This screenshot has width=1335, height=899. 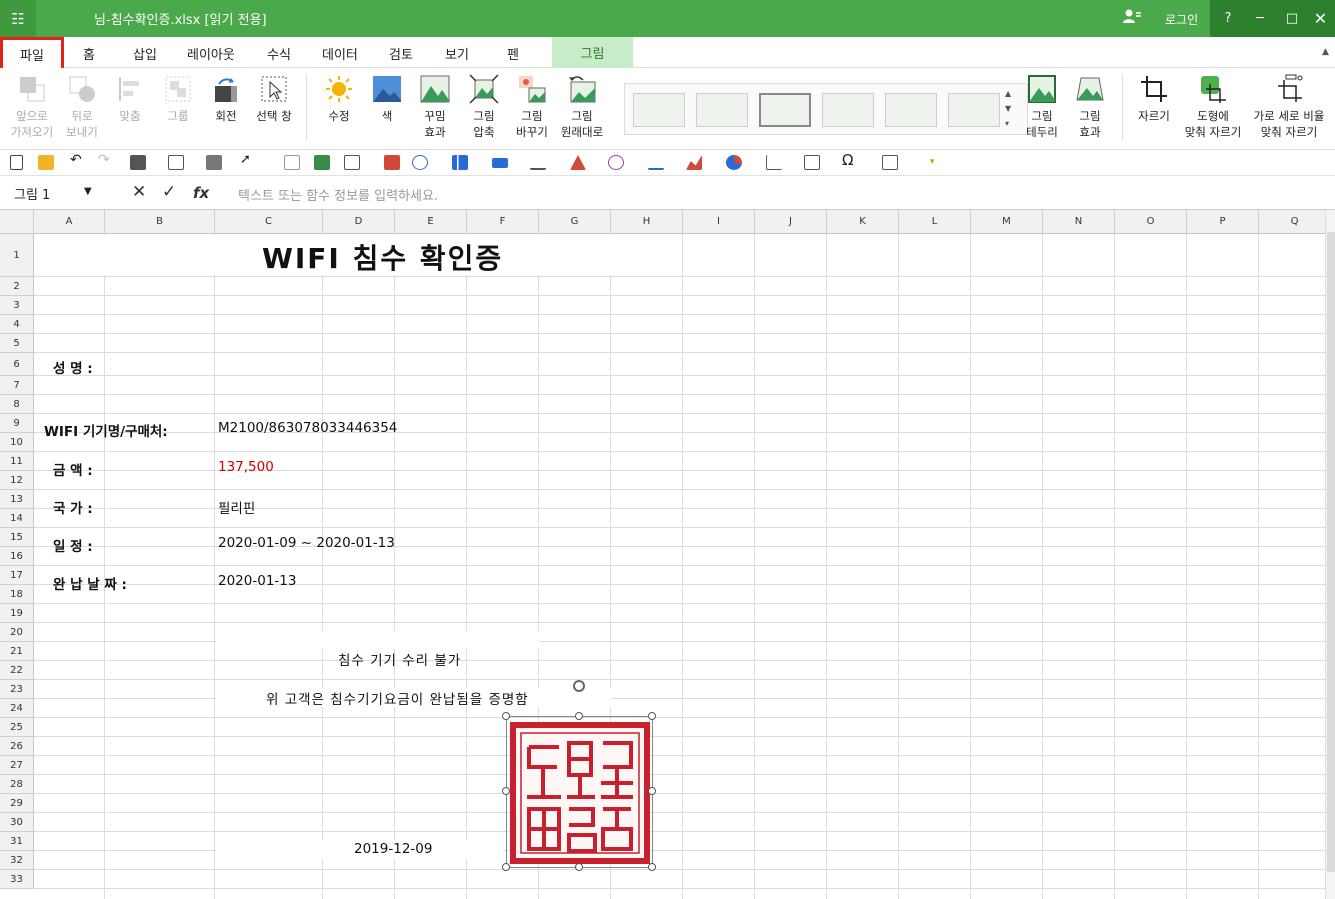 I want to click on formula-input: 텍스트 또는 함수 정보를 입력하세요., so click(x=338, y=194).